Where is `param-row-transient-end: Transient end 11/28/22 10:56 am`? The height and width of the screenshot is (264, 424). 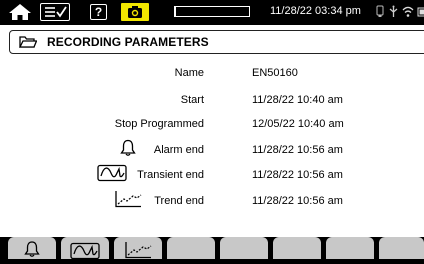
param-row-transient-end: Transient end 11/28/22 10:56 am is located at coordinates (212, 175).